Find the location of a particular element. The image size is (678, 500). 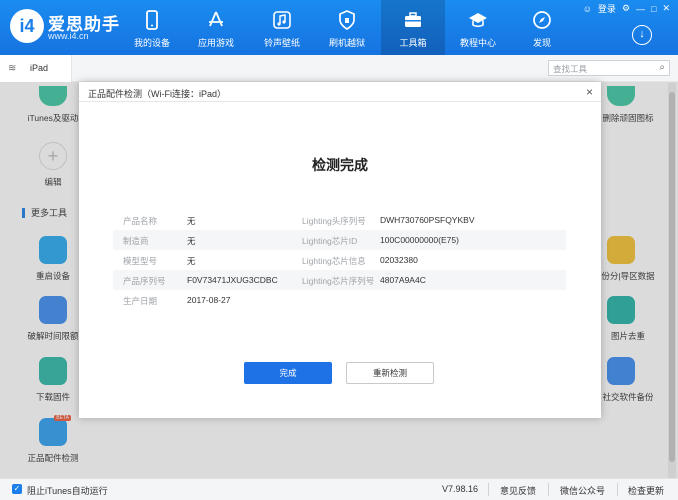

version-text: V7.98.16 is located at coordinates (460, 489).